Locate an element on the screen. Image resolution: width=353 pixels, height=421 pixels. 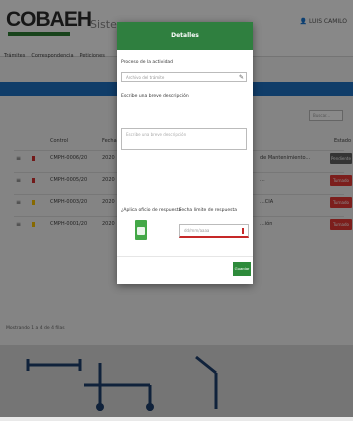
date-indicator-icon is located at coordinates (243, 231).